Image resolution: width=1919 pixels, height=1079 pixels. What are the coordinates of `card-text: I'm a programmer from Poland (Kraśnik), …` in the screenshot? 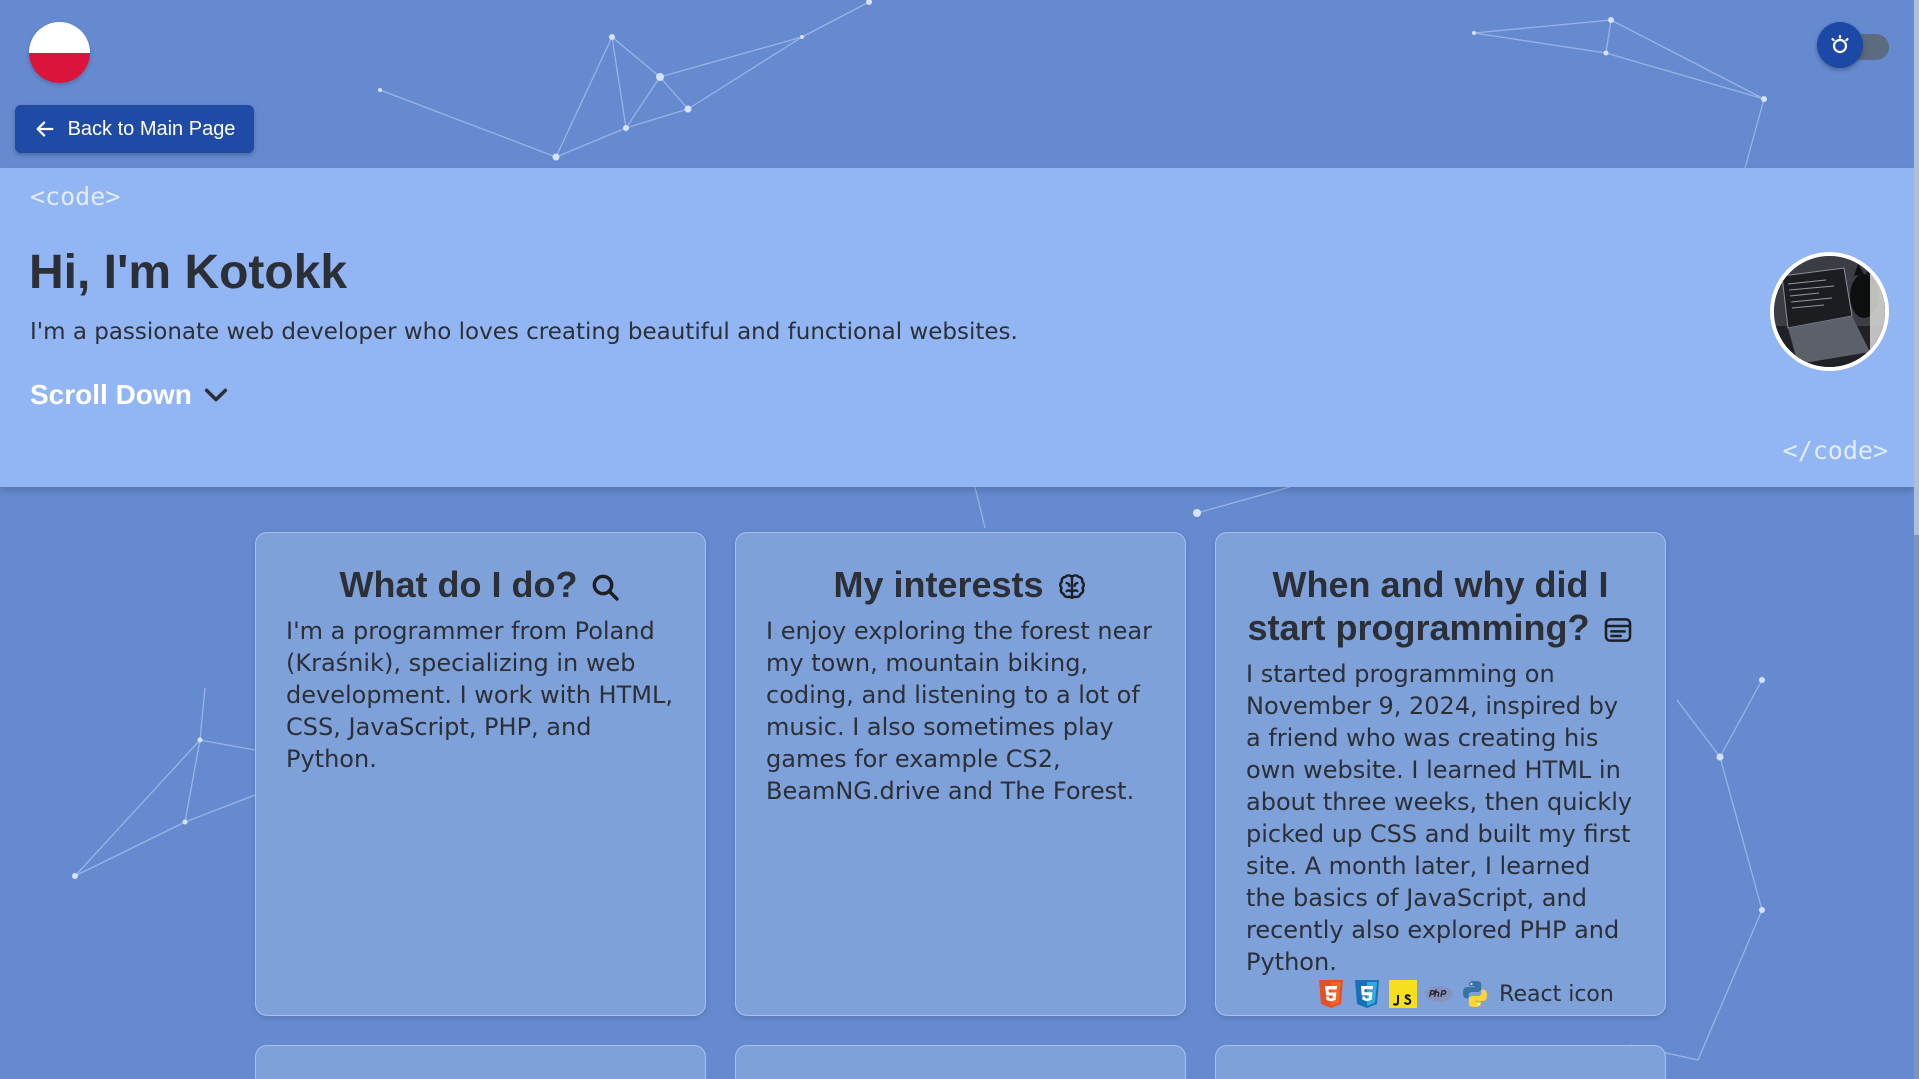 It's located at (479, 695).